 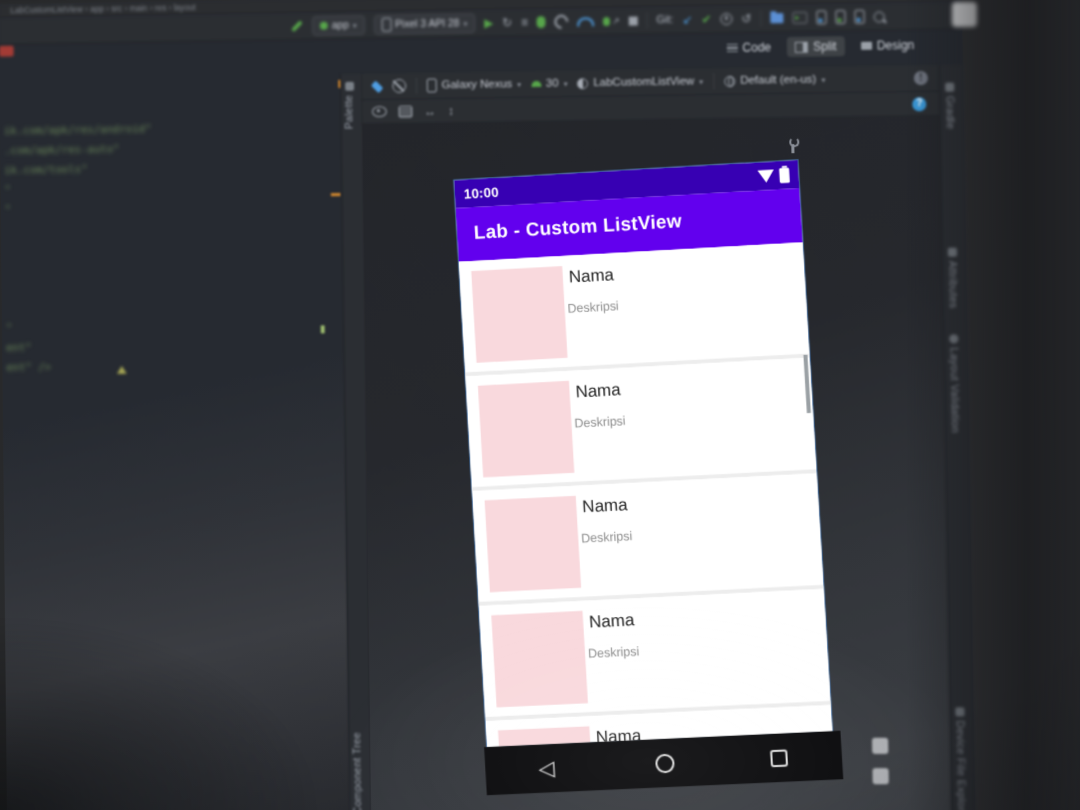 What do you see at coordinates (61, 149) in the screenshot?
I see `code-line: .com/apk/res-auto"` at bounding box center [61, 149].